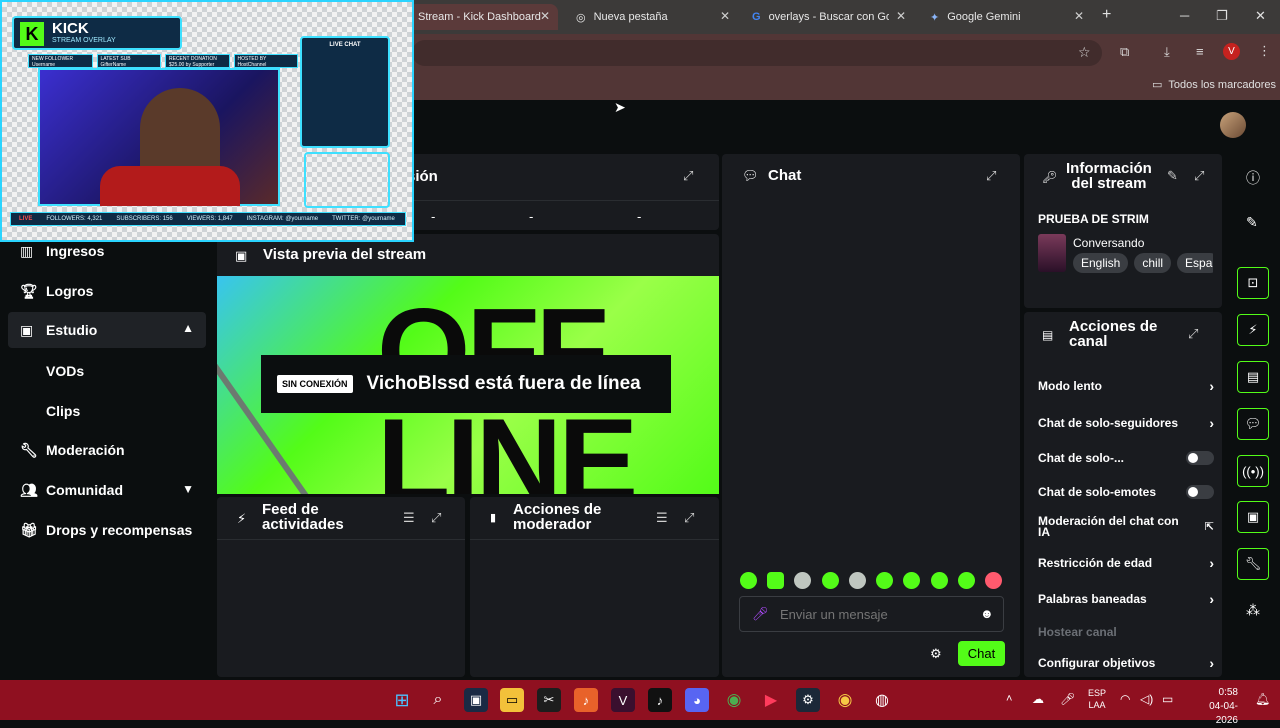 The width and height of the screenshot is (1280, 728). Describe the element at coordinates (1126, 663) in the screenshot. I see `action-goals: Configurar objetivos ›` at that location.